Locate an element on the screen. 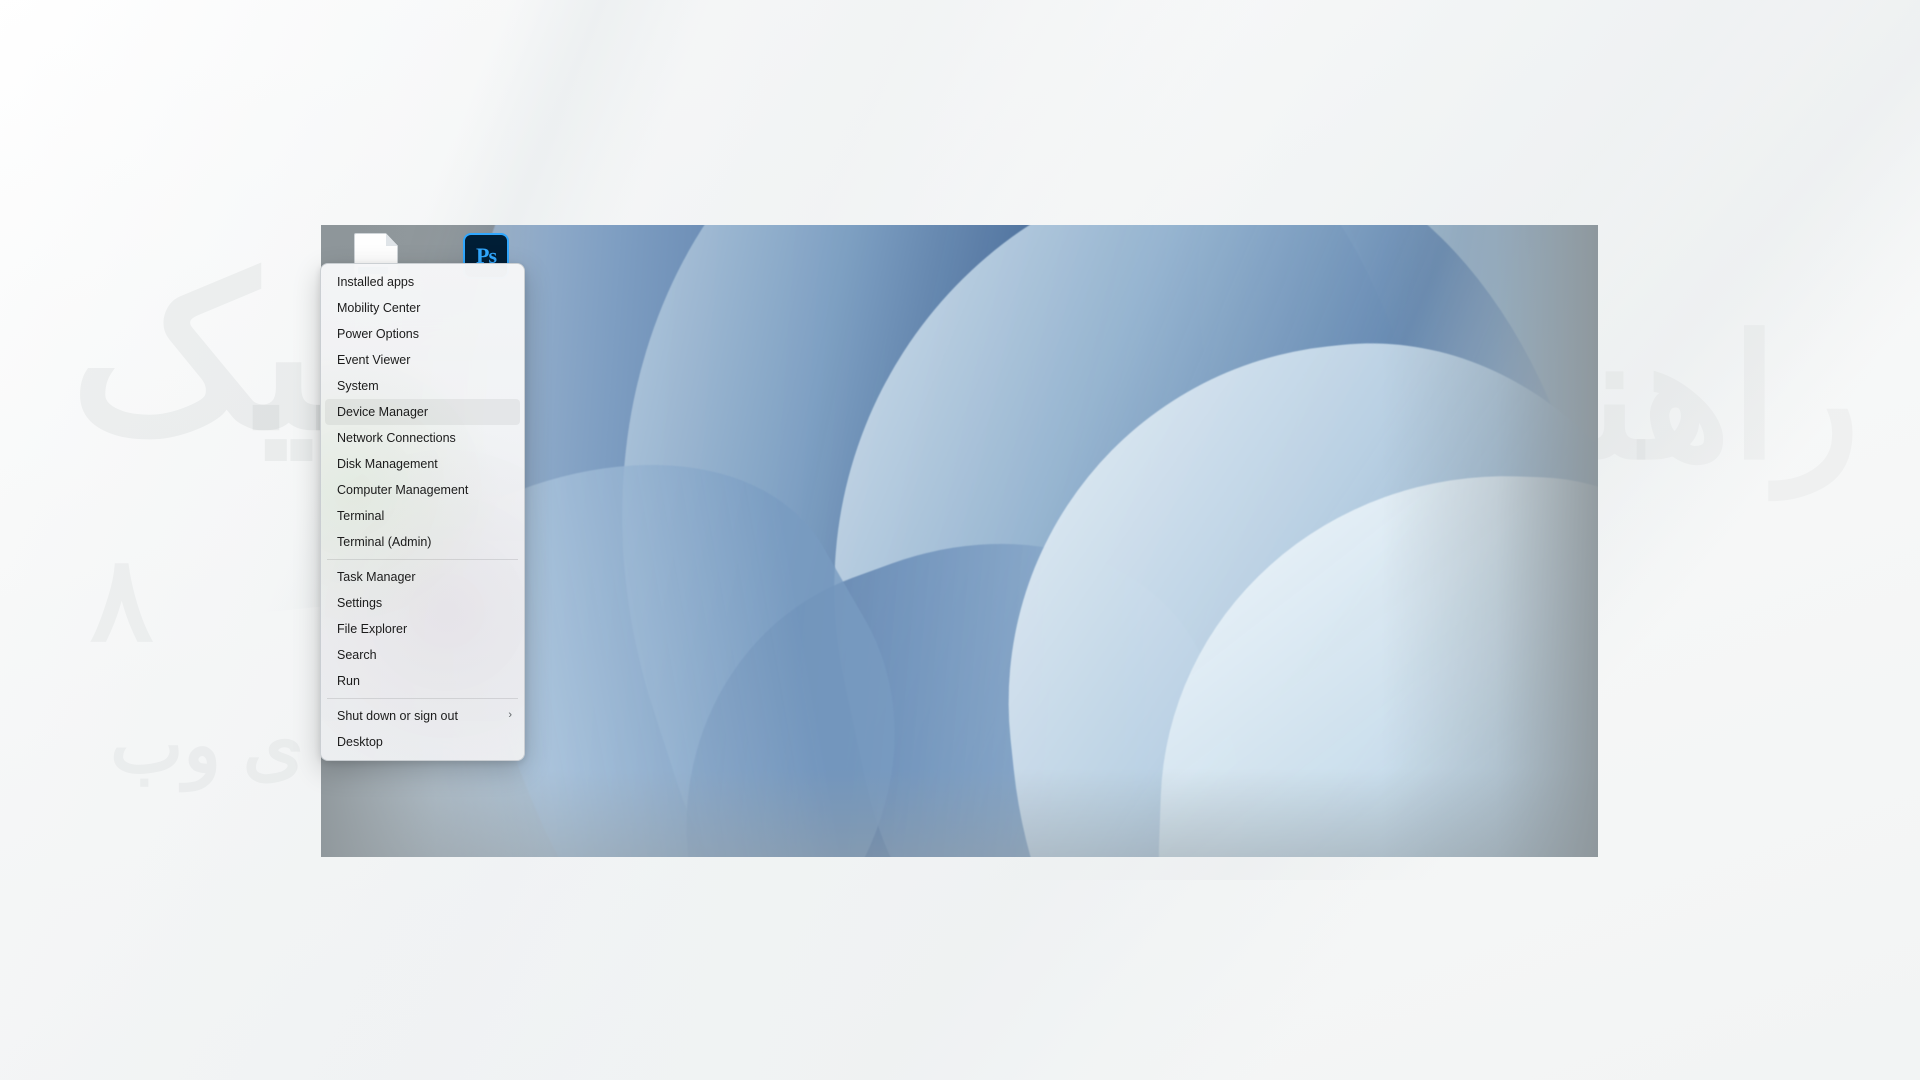 Image resolution: width=1920 pixels, height=1080 pixels. menu-item-label: Mobility Center is located at coordinates (379, 307).